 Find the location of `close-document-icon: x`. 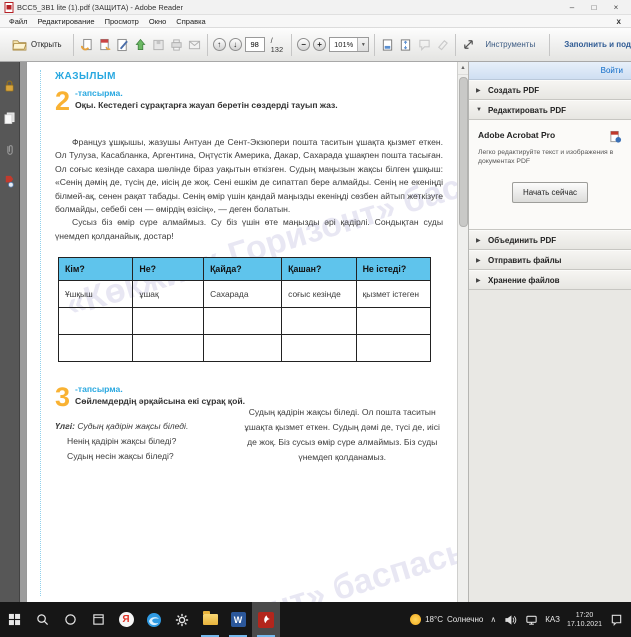

close-document-icon: x is located at coordinates (619, 21).